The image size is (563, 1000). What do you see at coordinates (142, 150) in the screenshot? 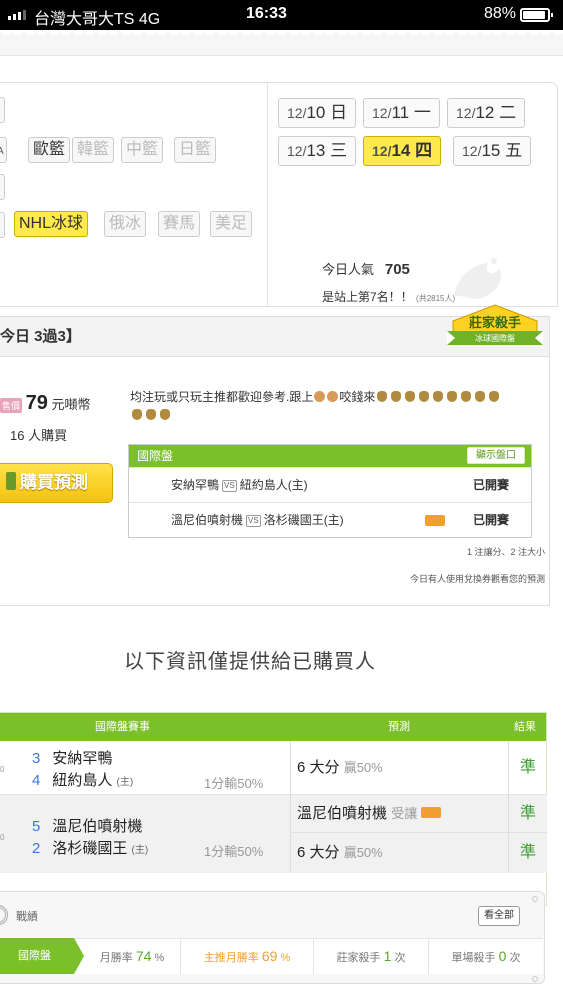
I see `category-china-basketball: 中籃` at bounding box center [142, 150].